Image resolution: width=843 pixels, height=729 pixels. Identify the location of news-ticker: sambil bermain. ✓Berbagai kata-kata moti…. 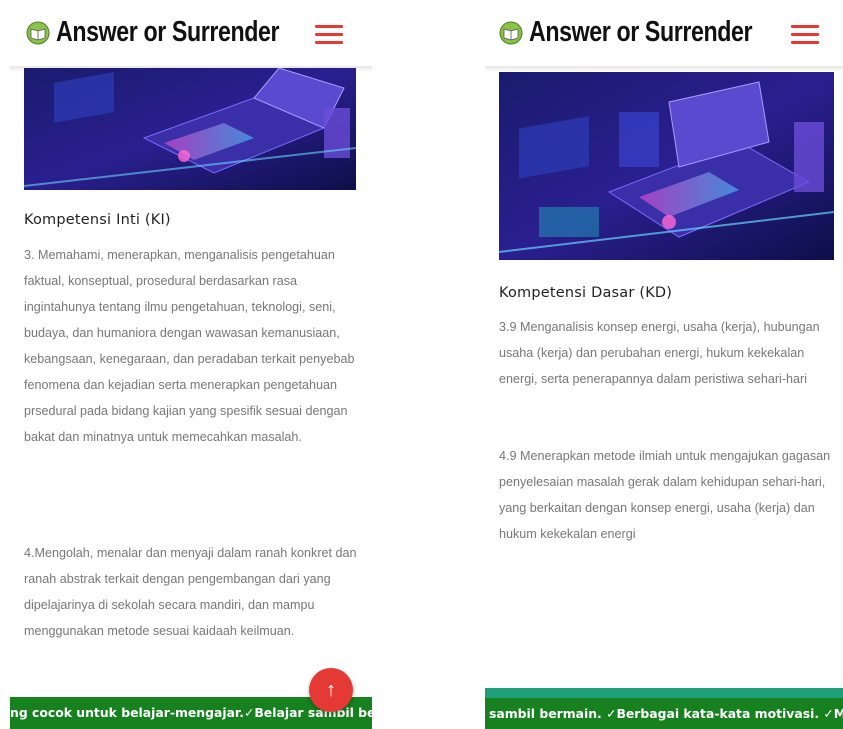
(664, 713).